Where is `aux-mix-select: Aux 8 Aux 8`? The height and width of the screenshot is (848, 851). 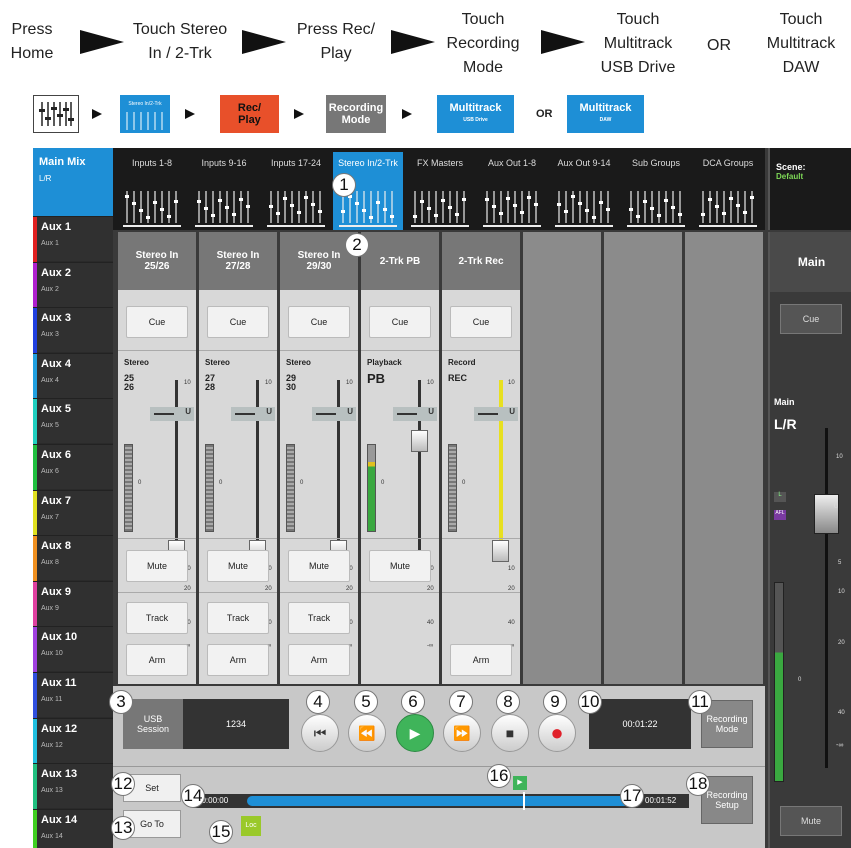 aux-mix-select: Aux 8 Aux 8 is located at coordinates (73, 558).